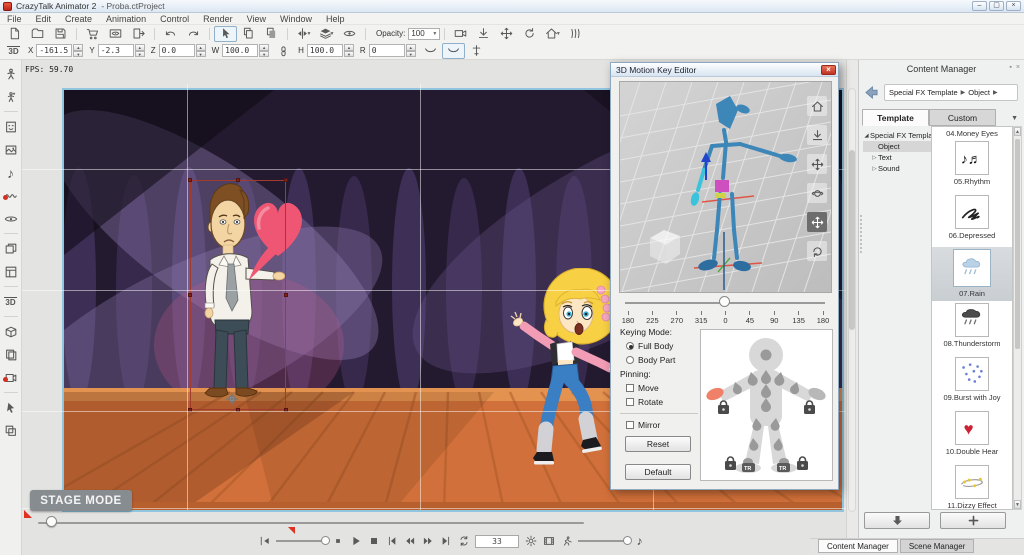  What do you see at coordinates (51, 521) in the screenshot?
I see `timeline-handle` at bounding box center [51, 521].